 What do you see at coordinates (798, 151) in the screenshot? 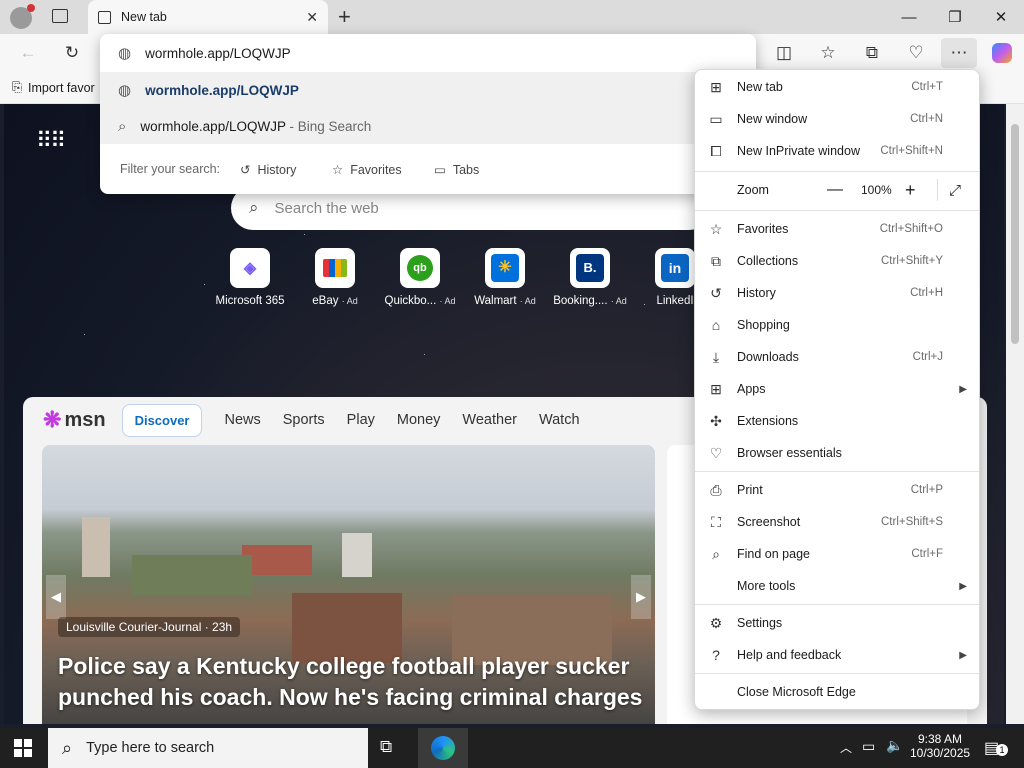
I see `menu-label: New InPrivate window` at bounding box center [798, 151].